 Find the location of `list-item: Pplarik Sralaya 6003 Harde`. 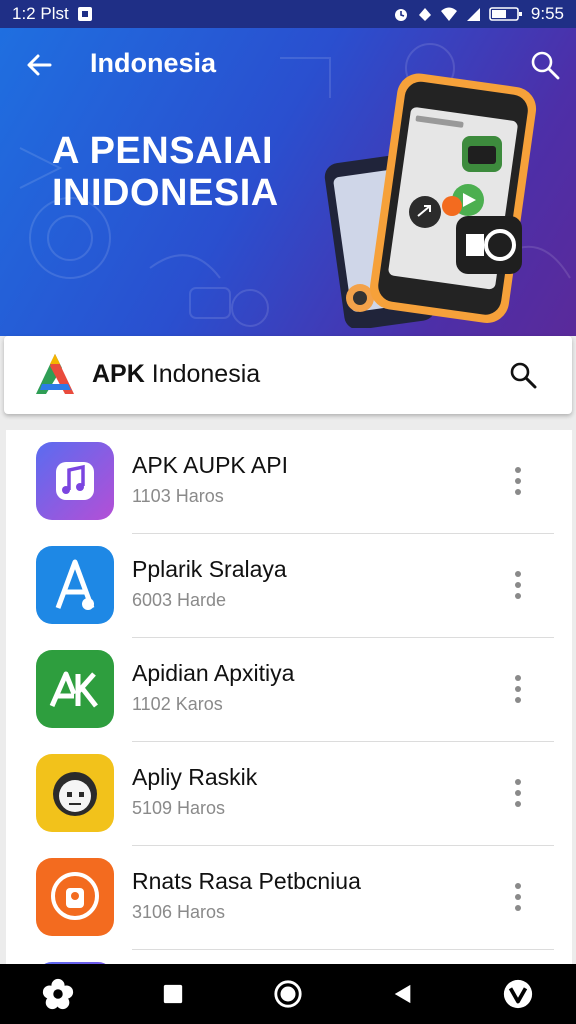

list-item: Pplarik Sralaya 6003 Harde is located at coordinates (289, 586).